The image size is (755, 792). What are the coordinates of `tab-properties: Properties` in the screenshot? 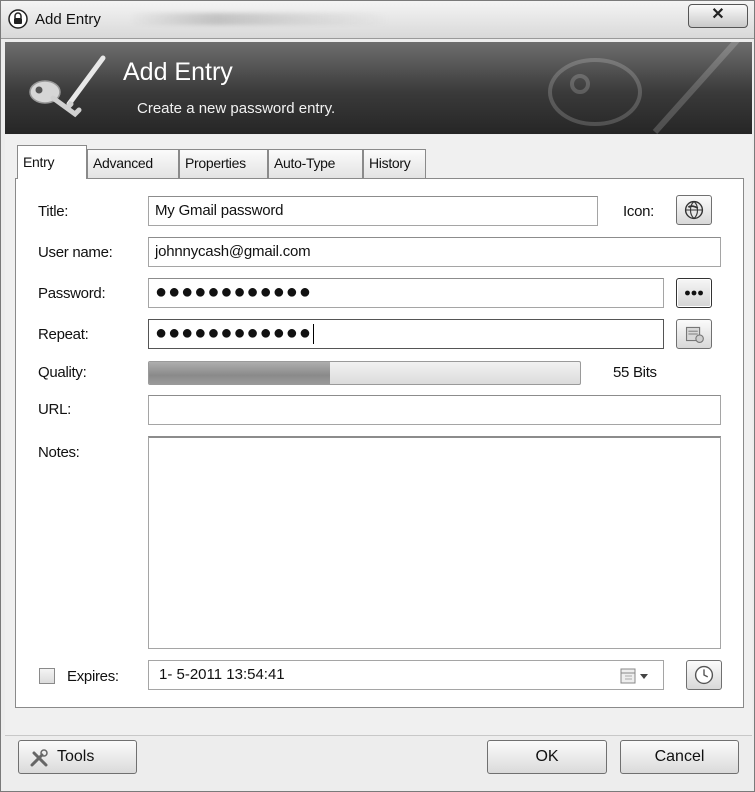 It's located at (223, 163).